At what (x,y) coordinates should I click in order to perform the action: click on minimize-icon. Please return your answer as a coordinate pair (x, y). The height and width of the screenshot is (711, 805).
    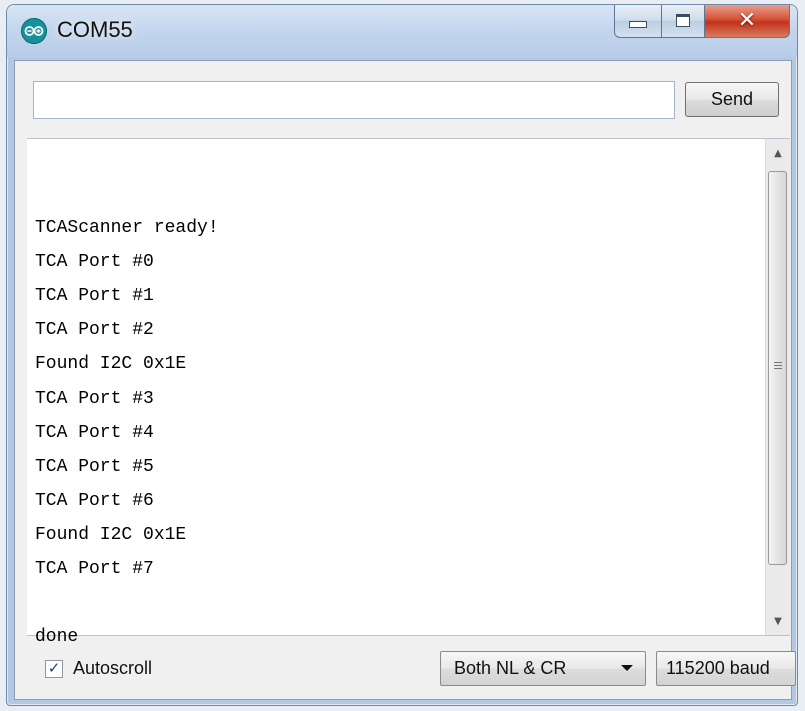
    Looking at the image, I should click on (638, 24).